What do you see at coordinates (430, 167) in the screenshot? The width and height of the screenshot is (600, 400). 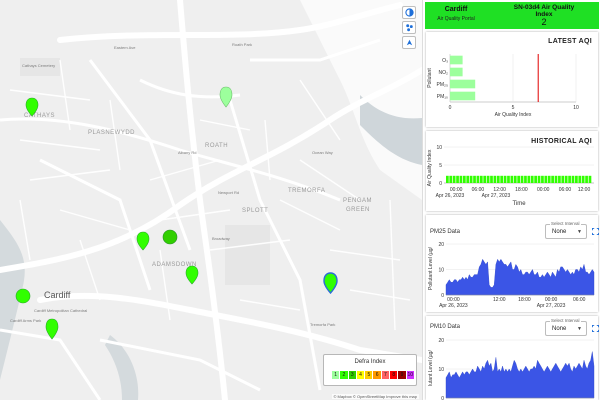 I see `y-axis-label: Air Quality Index` at bounding box center [430, 167].